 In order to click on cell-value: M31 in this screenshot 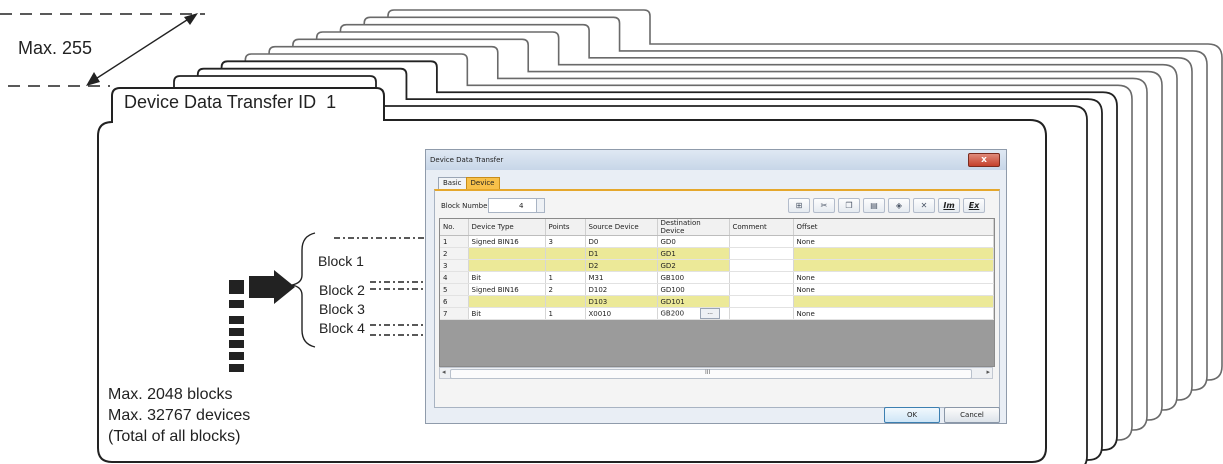, I will do `click(596, 277)`.